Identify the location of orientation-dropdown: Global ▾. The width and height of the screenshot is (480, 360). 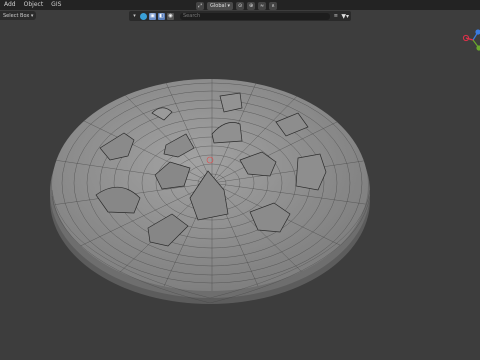
(220, 5).